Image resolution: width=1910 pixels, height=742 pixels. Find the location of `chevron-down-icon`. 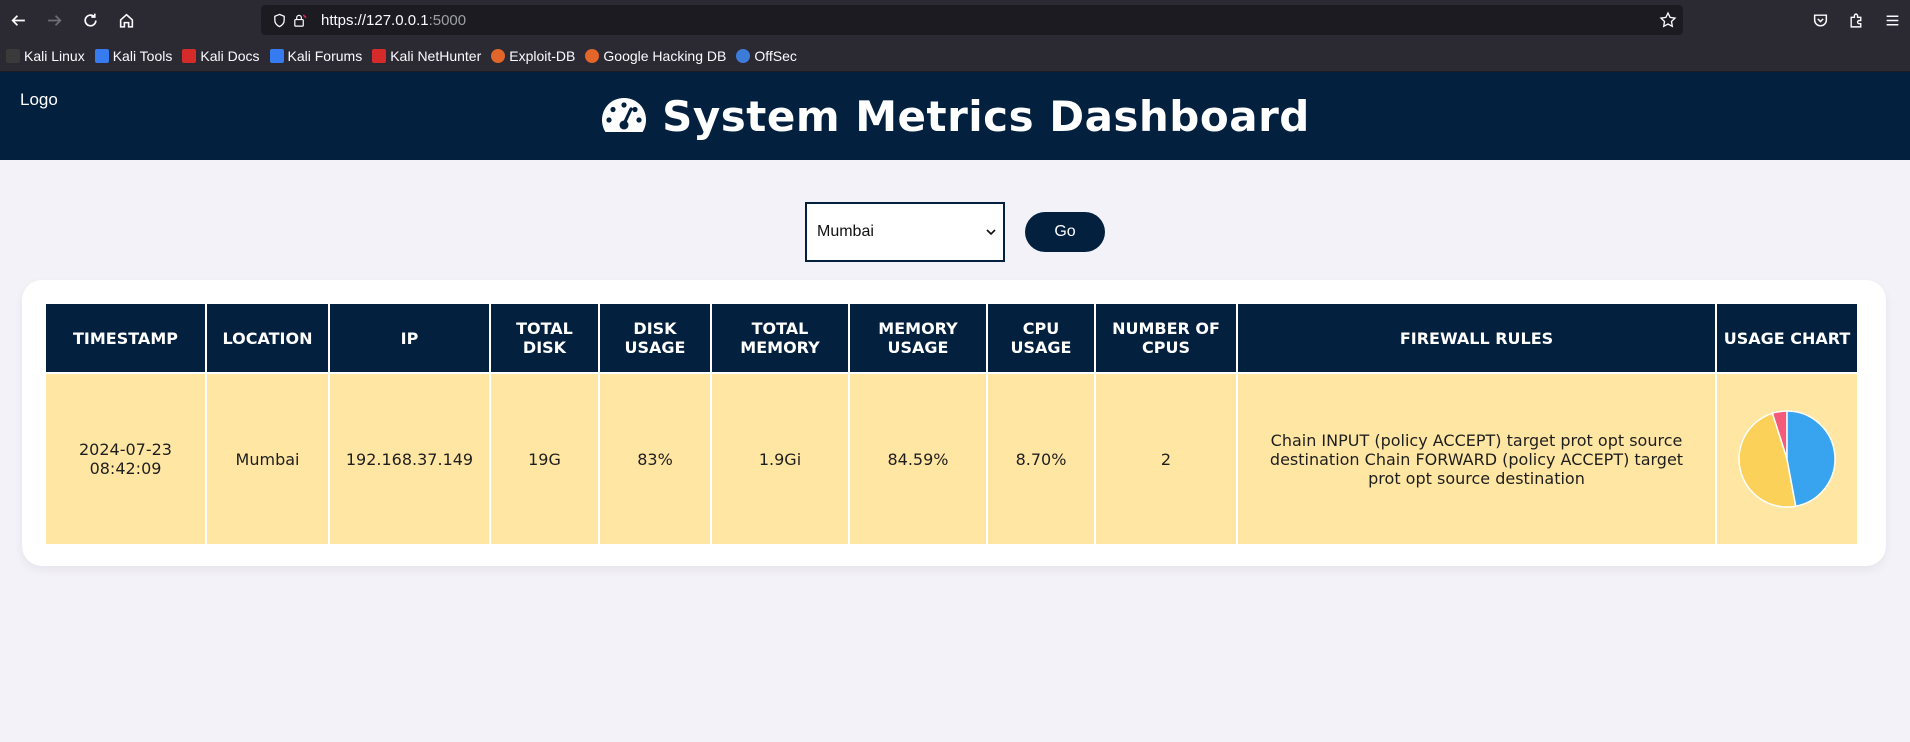

chevron-down-icon is located at coordinates (991, 232).